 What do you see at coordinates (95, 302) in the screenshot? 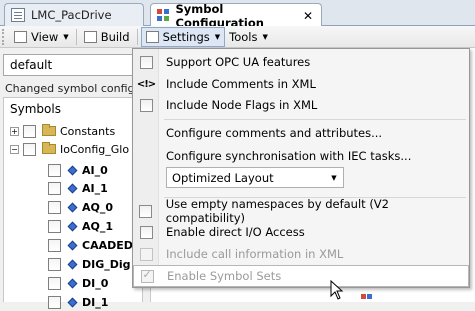
I see `tree-node-label: DI_1` at bounding box center [95, 302].